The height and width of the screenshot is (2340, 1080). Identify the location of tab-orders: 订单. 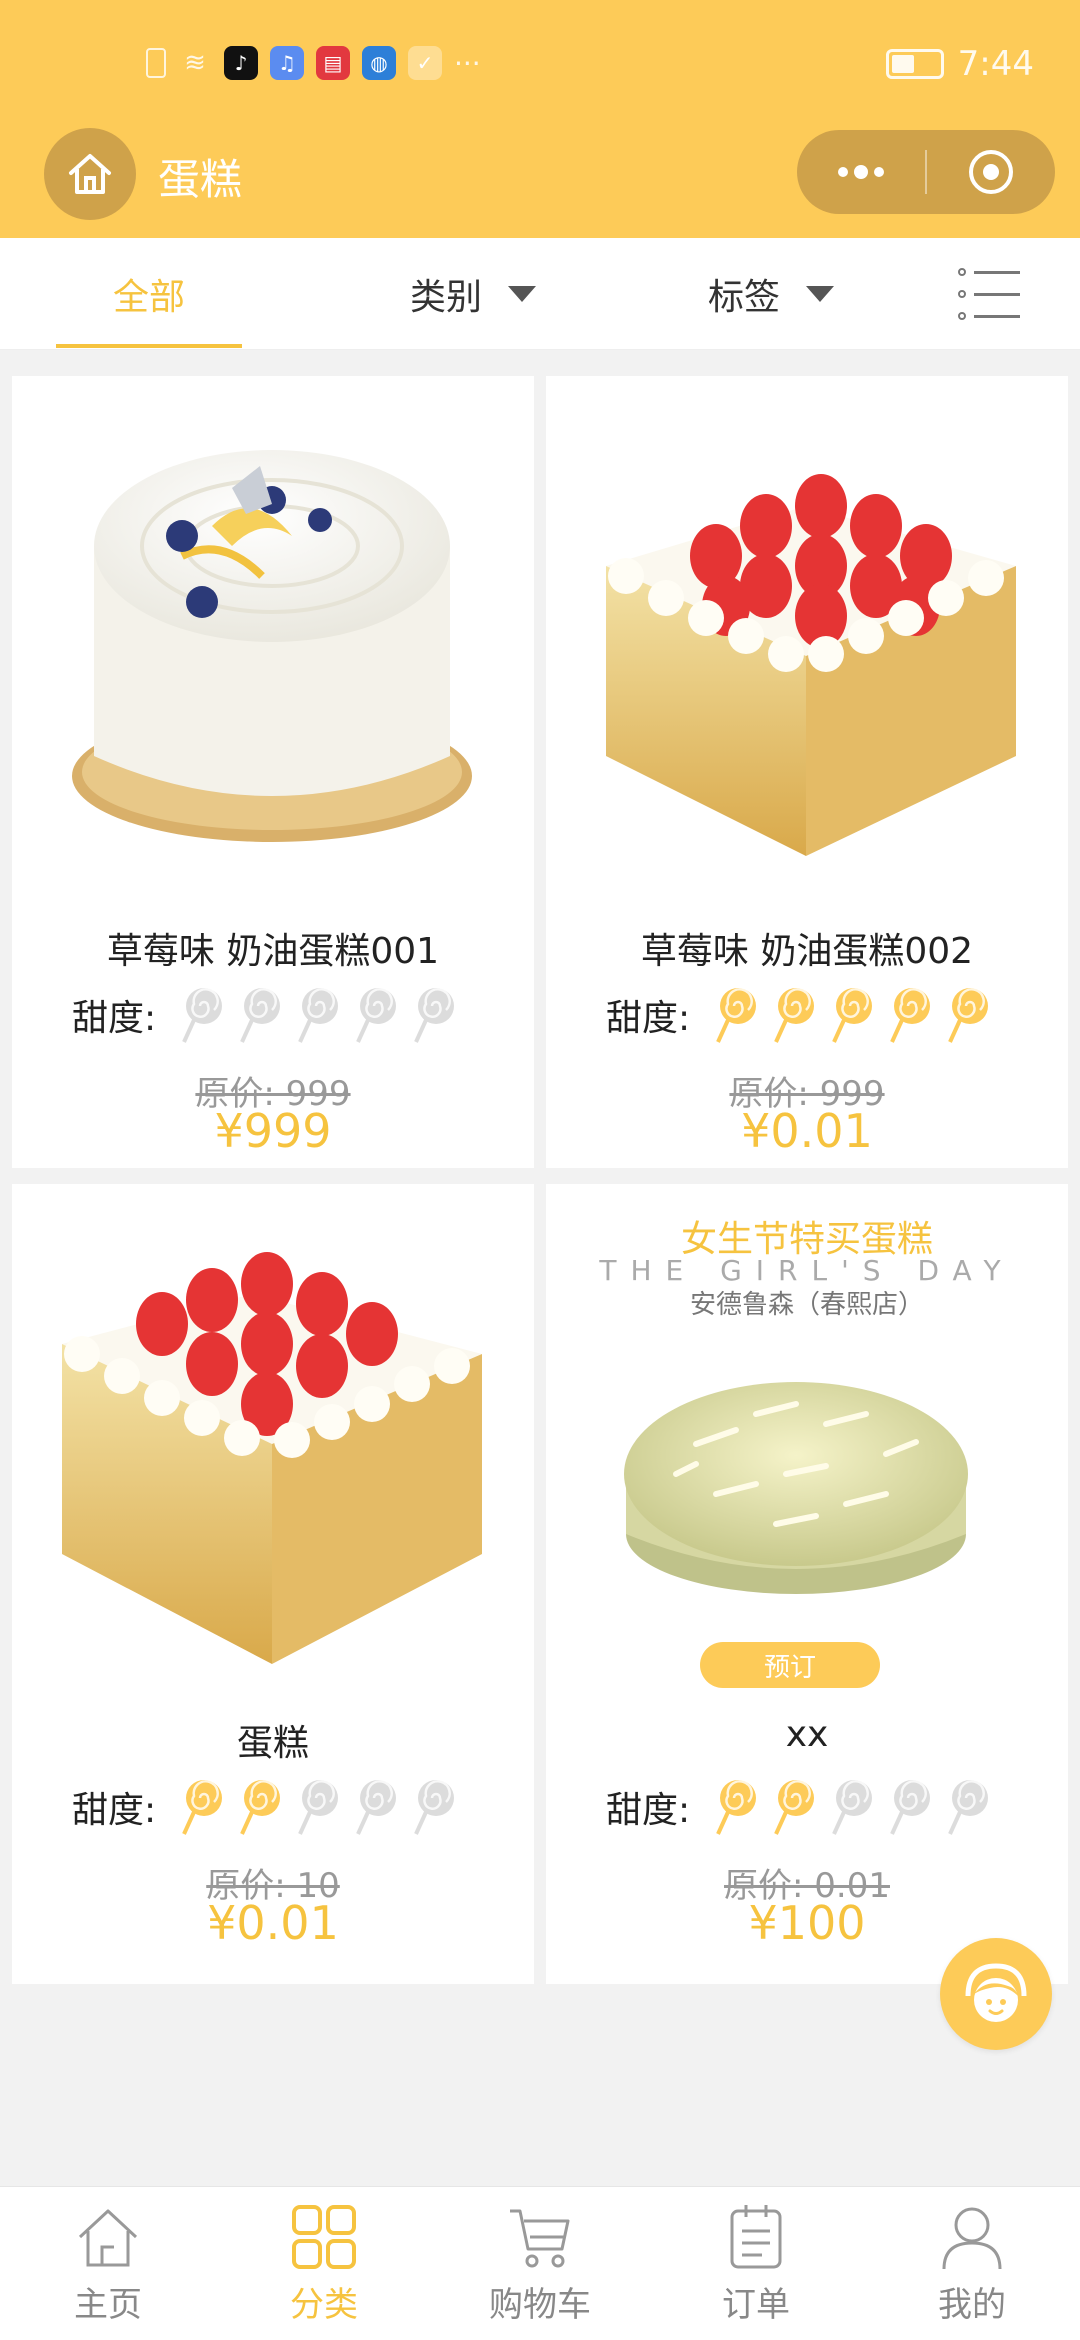
(756, 2263).